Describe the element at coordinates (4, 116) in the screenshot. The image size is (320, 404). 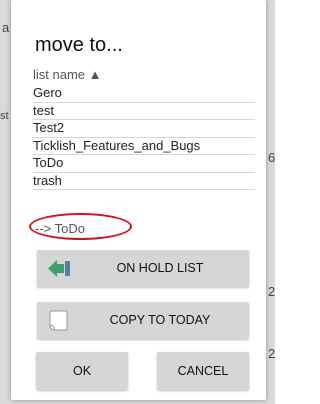
I see `background-peek-text: st` at that location.